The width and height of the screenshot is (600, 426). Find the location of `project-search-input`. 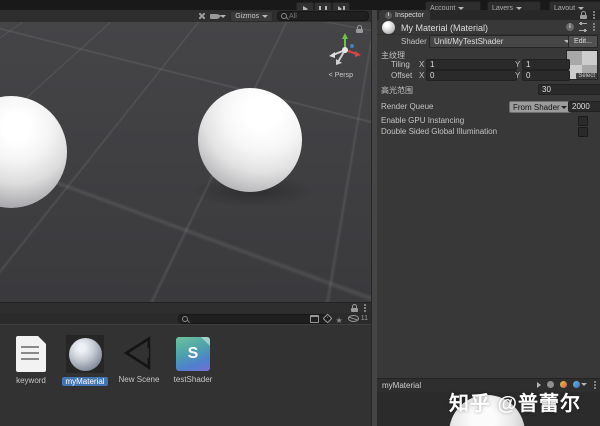

project-search-input is located at coordinates (254, 319).